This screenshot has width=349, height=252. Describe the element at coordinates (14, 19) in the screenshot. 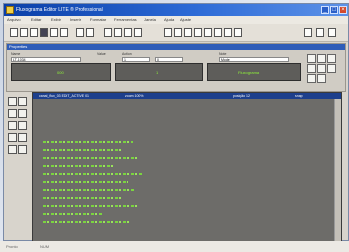

I see `menu-item: Arquivo` at that location.